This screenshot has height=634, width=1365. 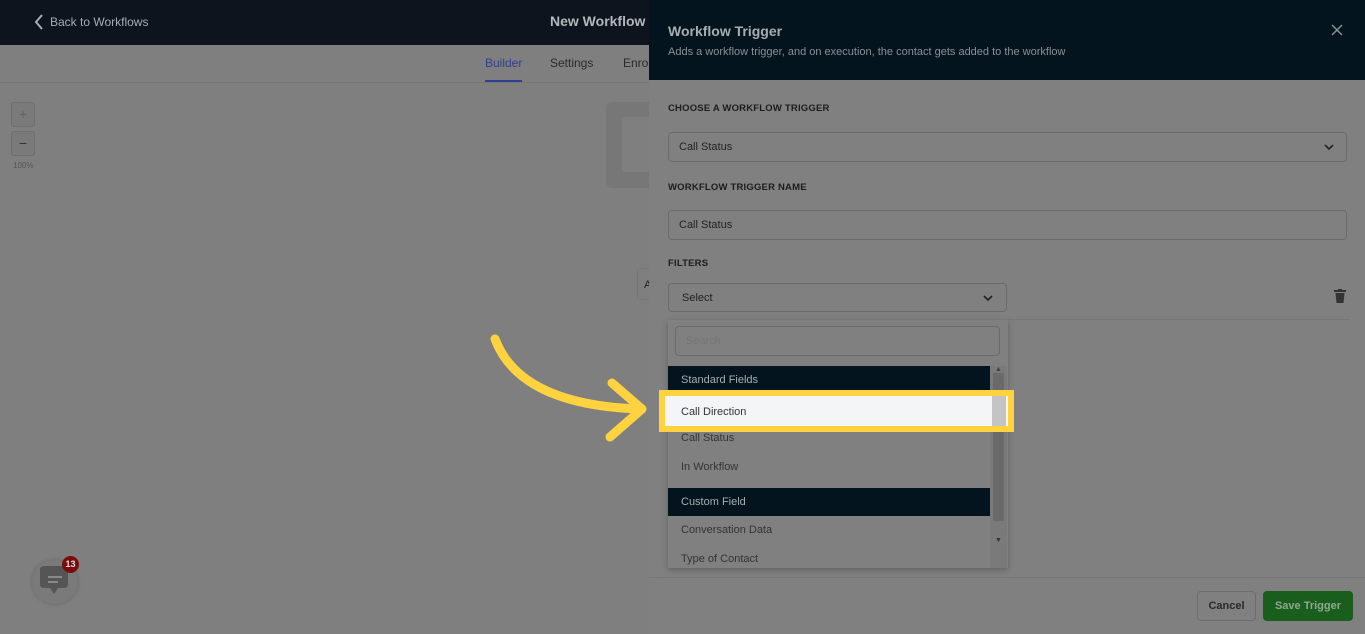 What do you see at coordinates (1226, 606) in the screenshot?
I see `cancel-button: Cancel` at bounding box center [1226, 606].